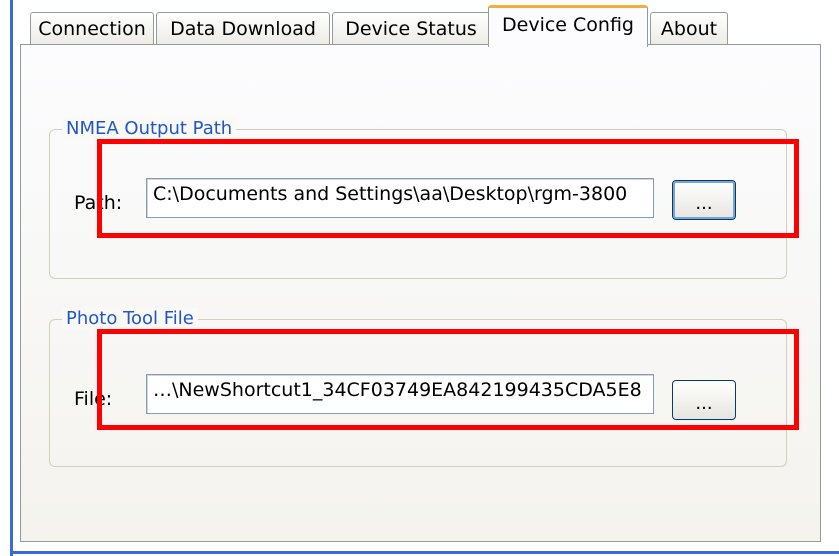  What do you see at coordinates (130, 318) in the screenshot?
I see `group-title-photo: Photo Tool File` at bounding box center [130, 318].